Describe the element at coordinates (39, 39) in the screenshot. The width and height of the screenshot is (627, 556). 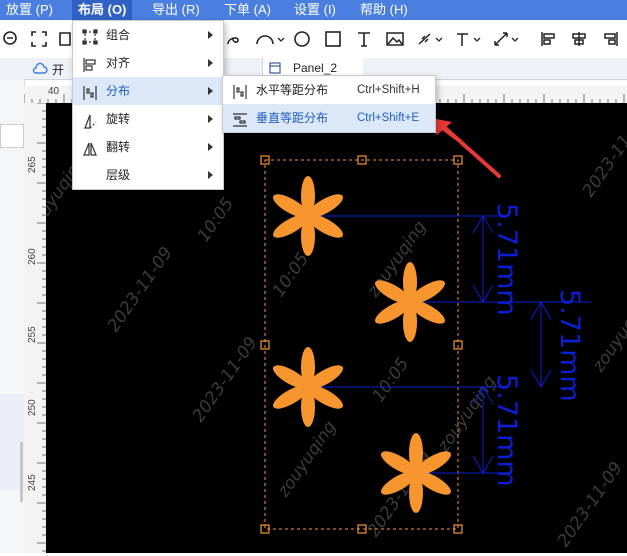
I see `fit-screen-icon` at that location.